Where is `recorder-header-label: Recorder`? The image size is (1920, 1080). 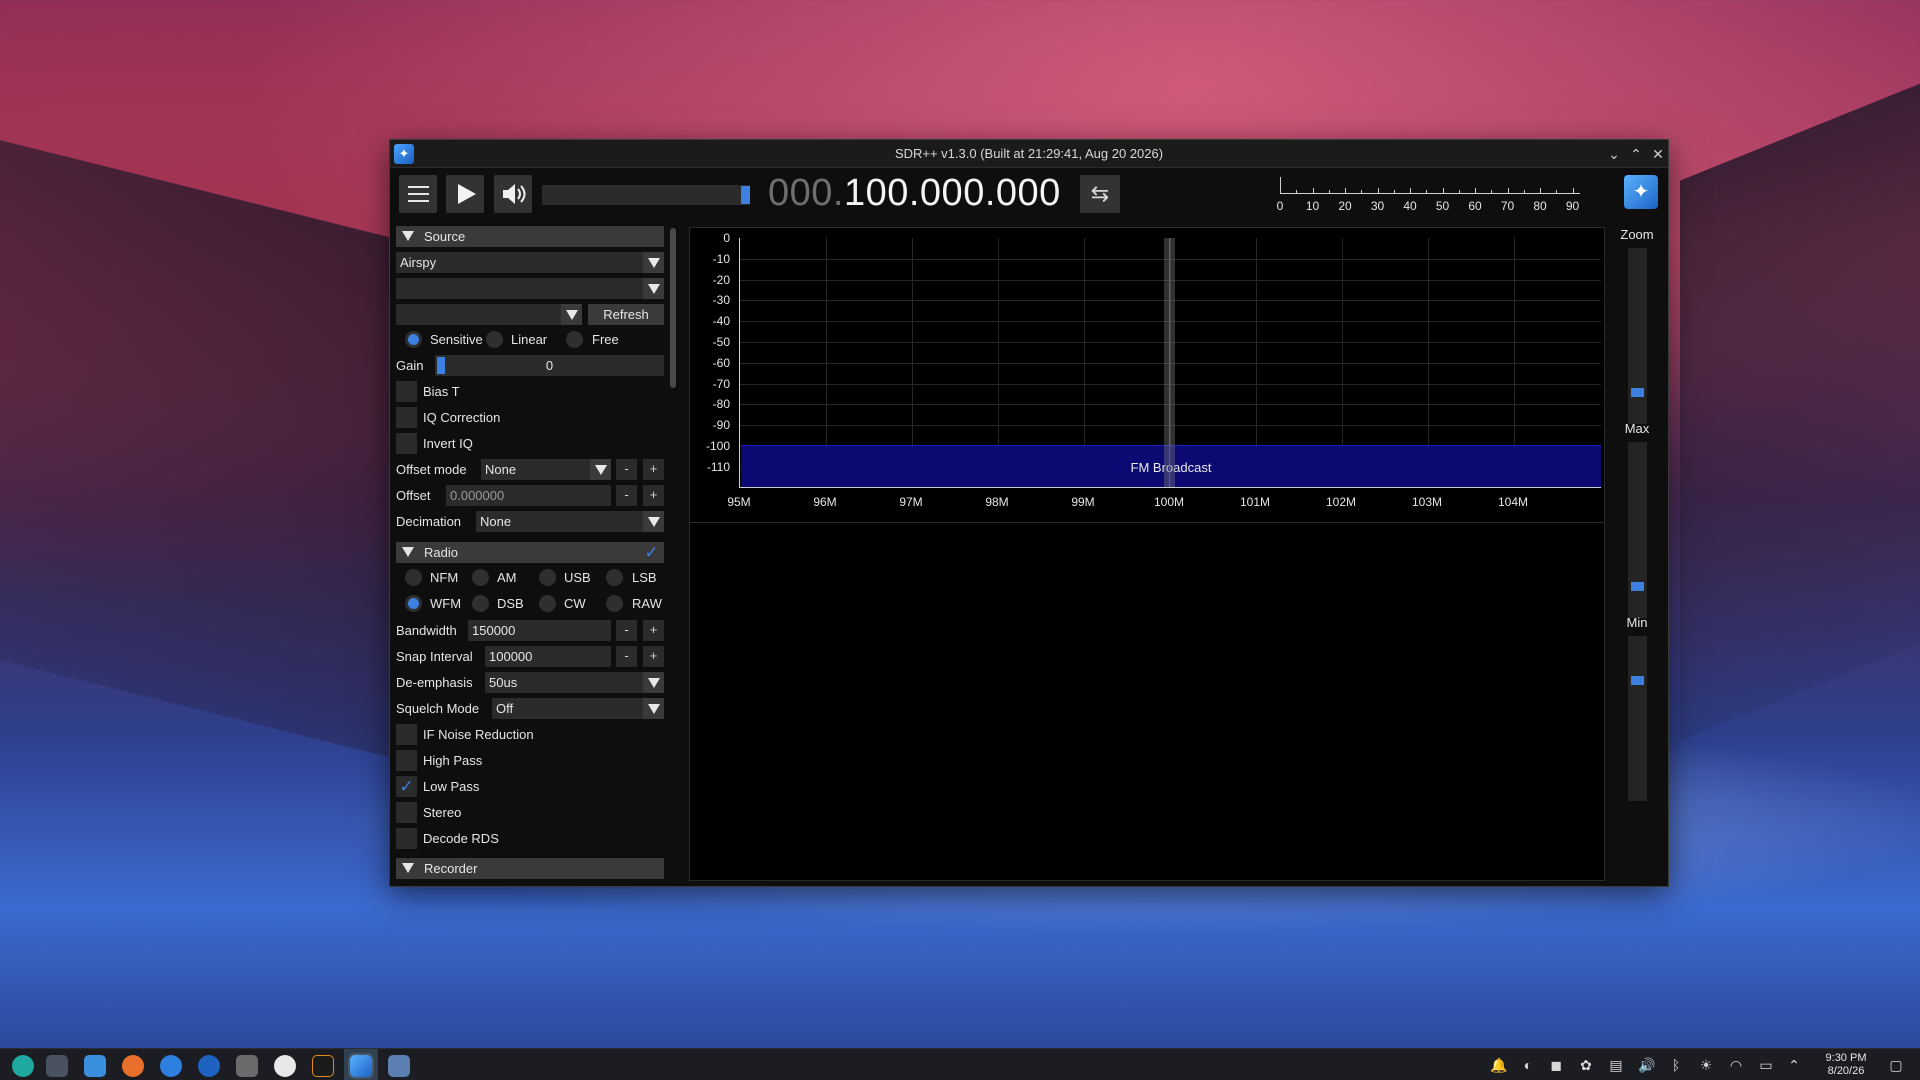 recorder-header-label: Recorder is located at coordinates (451, 868).